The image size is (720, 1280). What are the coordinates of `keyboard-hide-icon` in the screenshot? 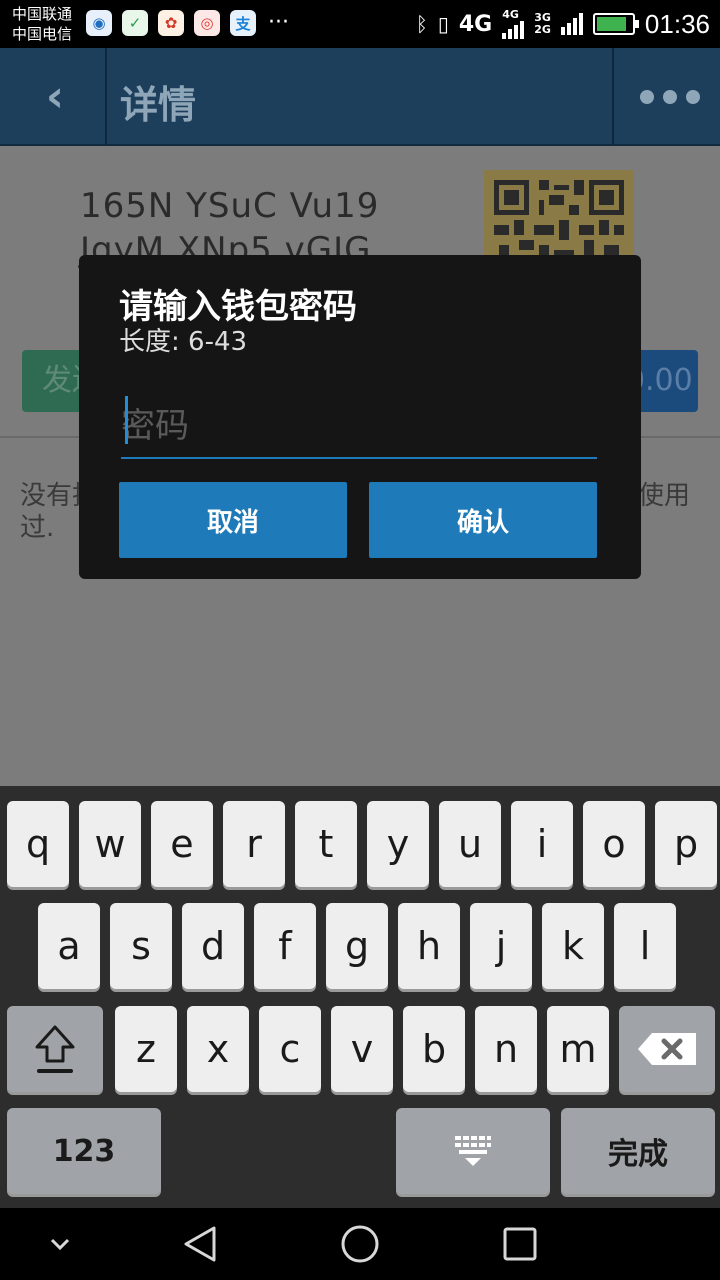 It's located at (473, 1151).